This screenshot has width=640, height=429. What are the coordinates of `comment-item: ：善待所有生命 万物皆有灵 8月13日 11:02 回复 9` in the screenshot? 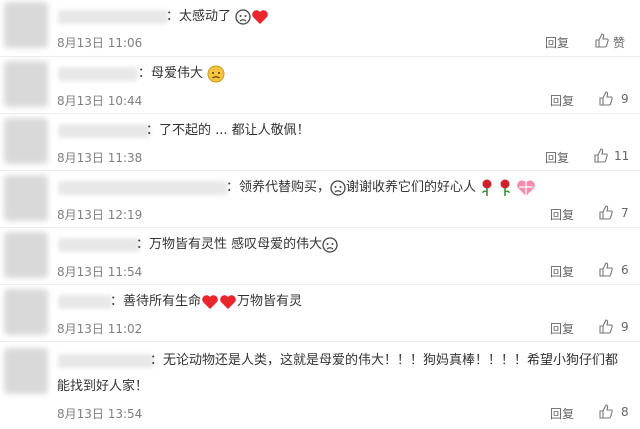 It's located at (320, 313).